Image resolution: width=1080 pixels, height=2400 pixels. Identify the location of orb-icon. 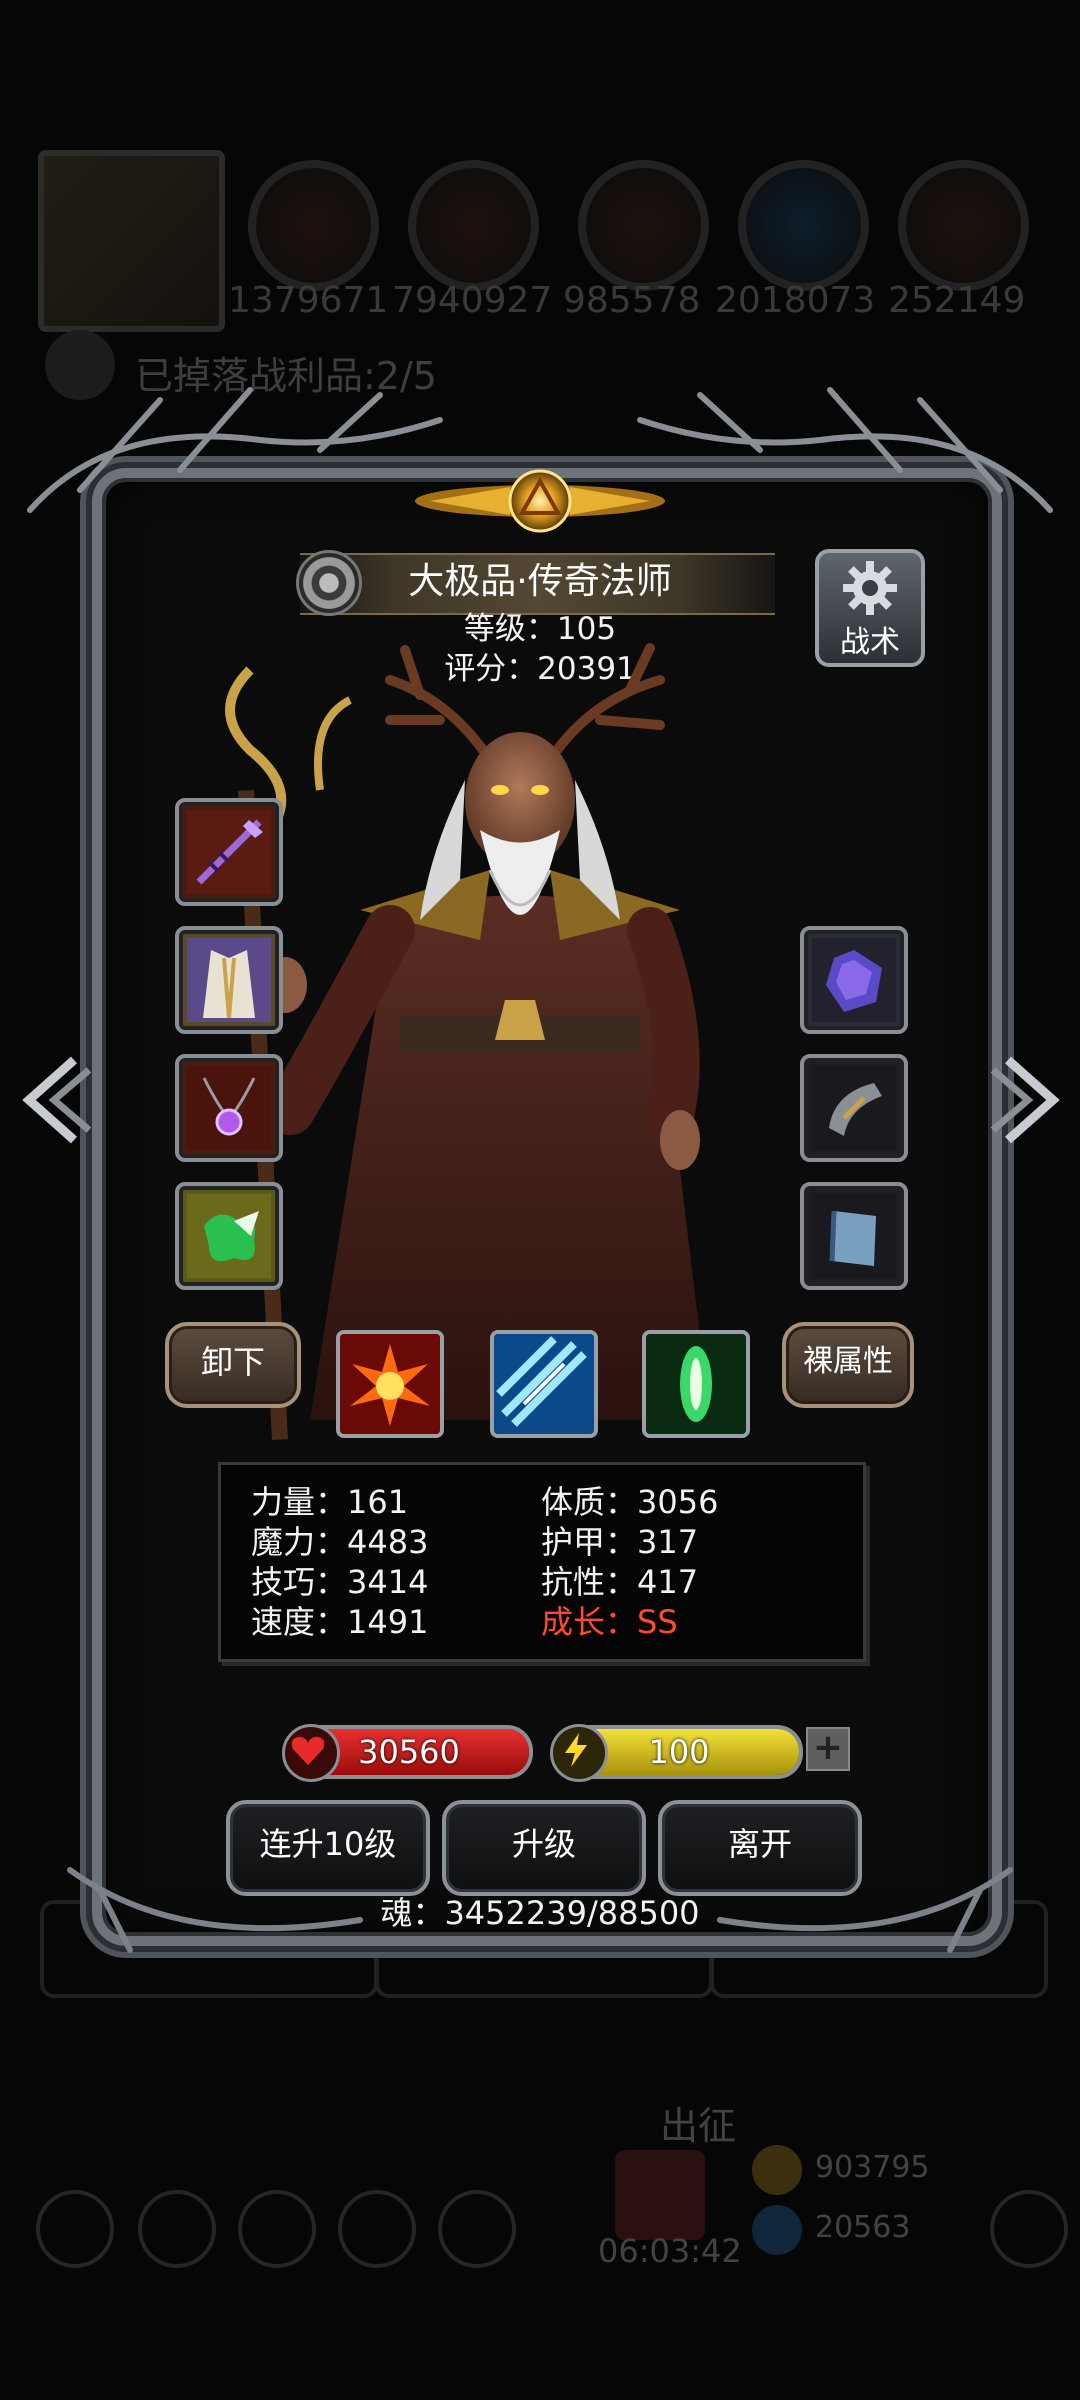
(854, 980).